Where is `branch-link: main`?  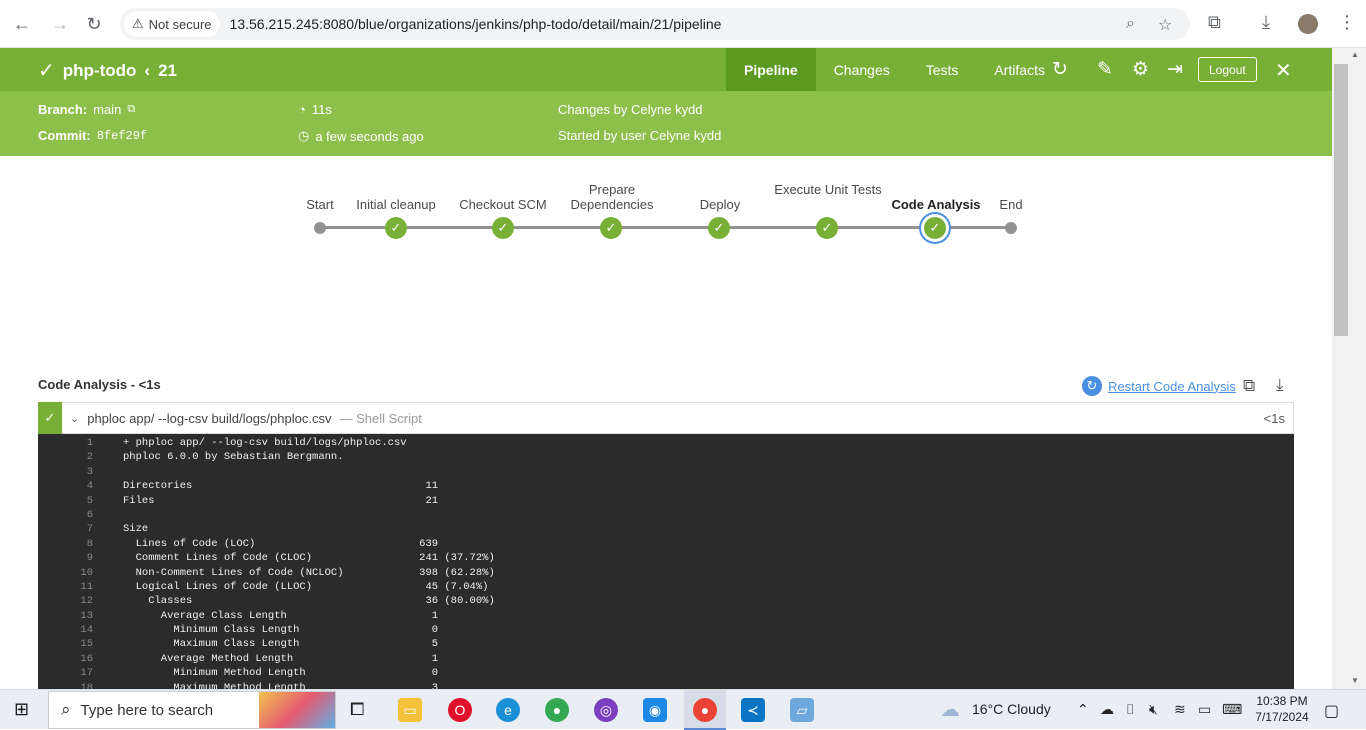
branch-link: main is located at coordinates (107, 109).